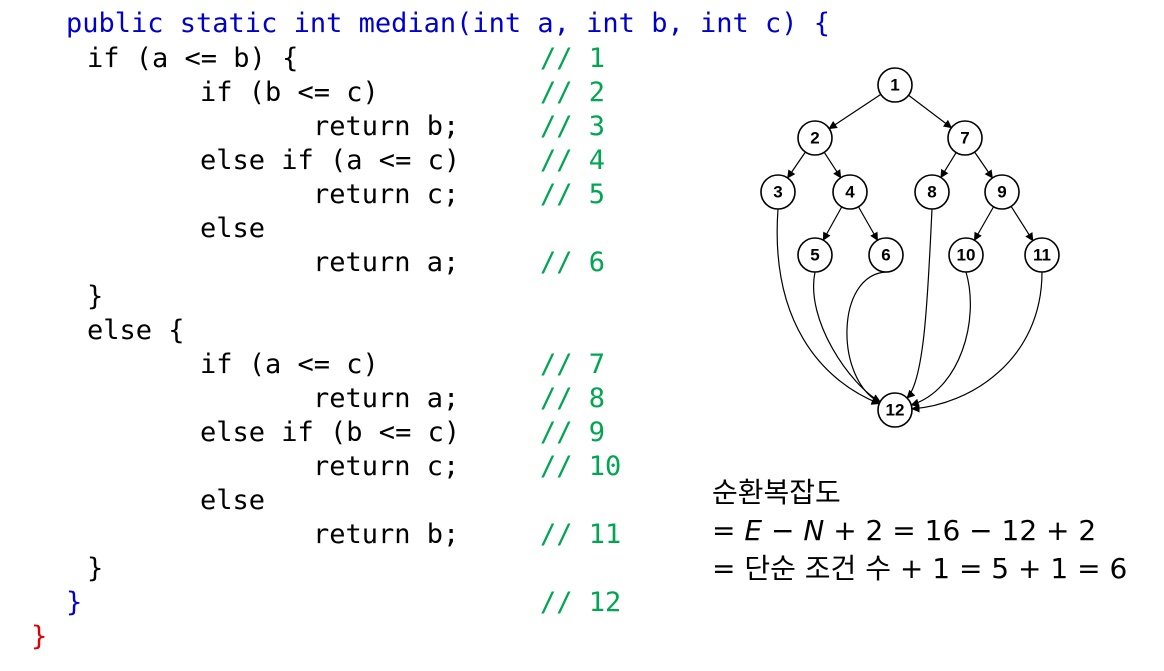 The width and height of the screenshot is (1164, 671). I want to click on line-number-comment: // 11, so click(581, 534).